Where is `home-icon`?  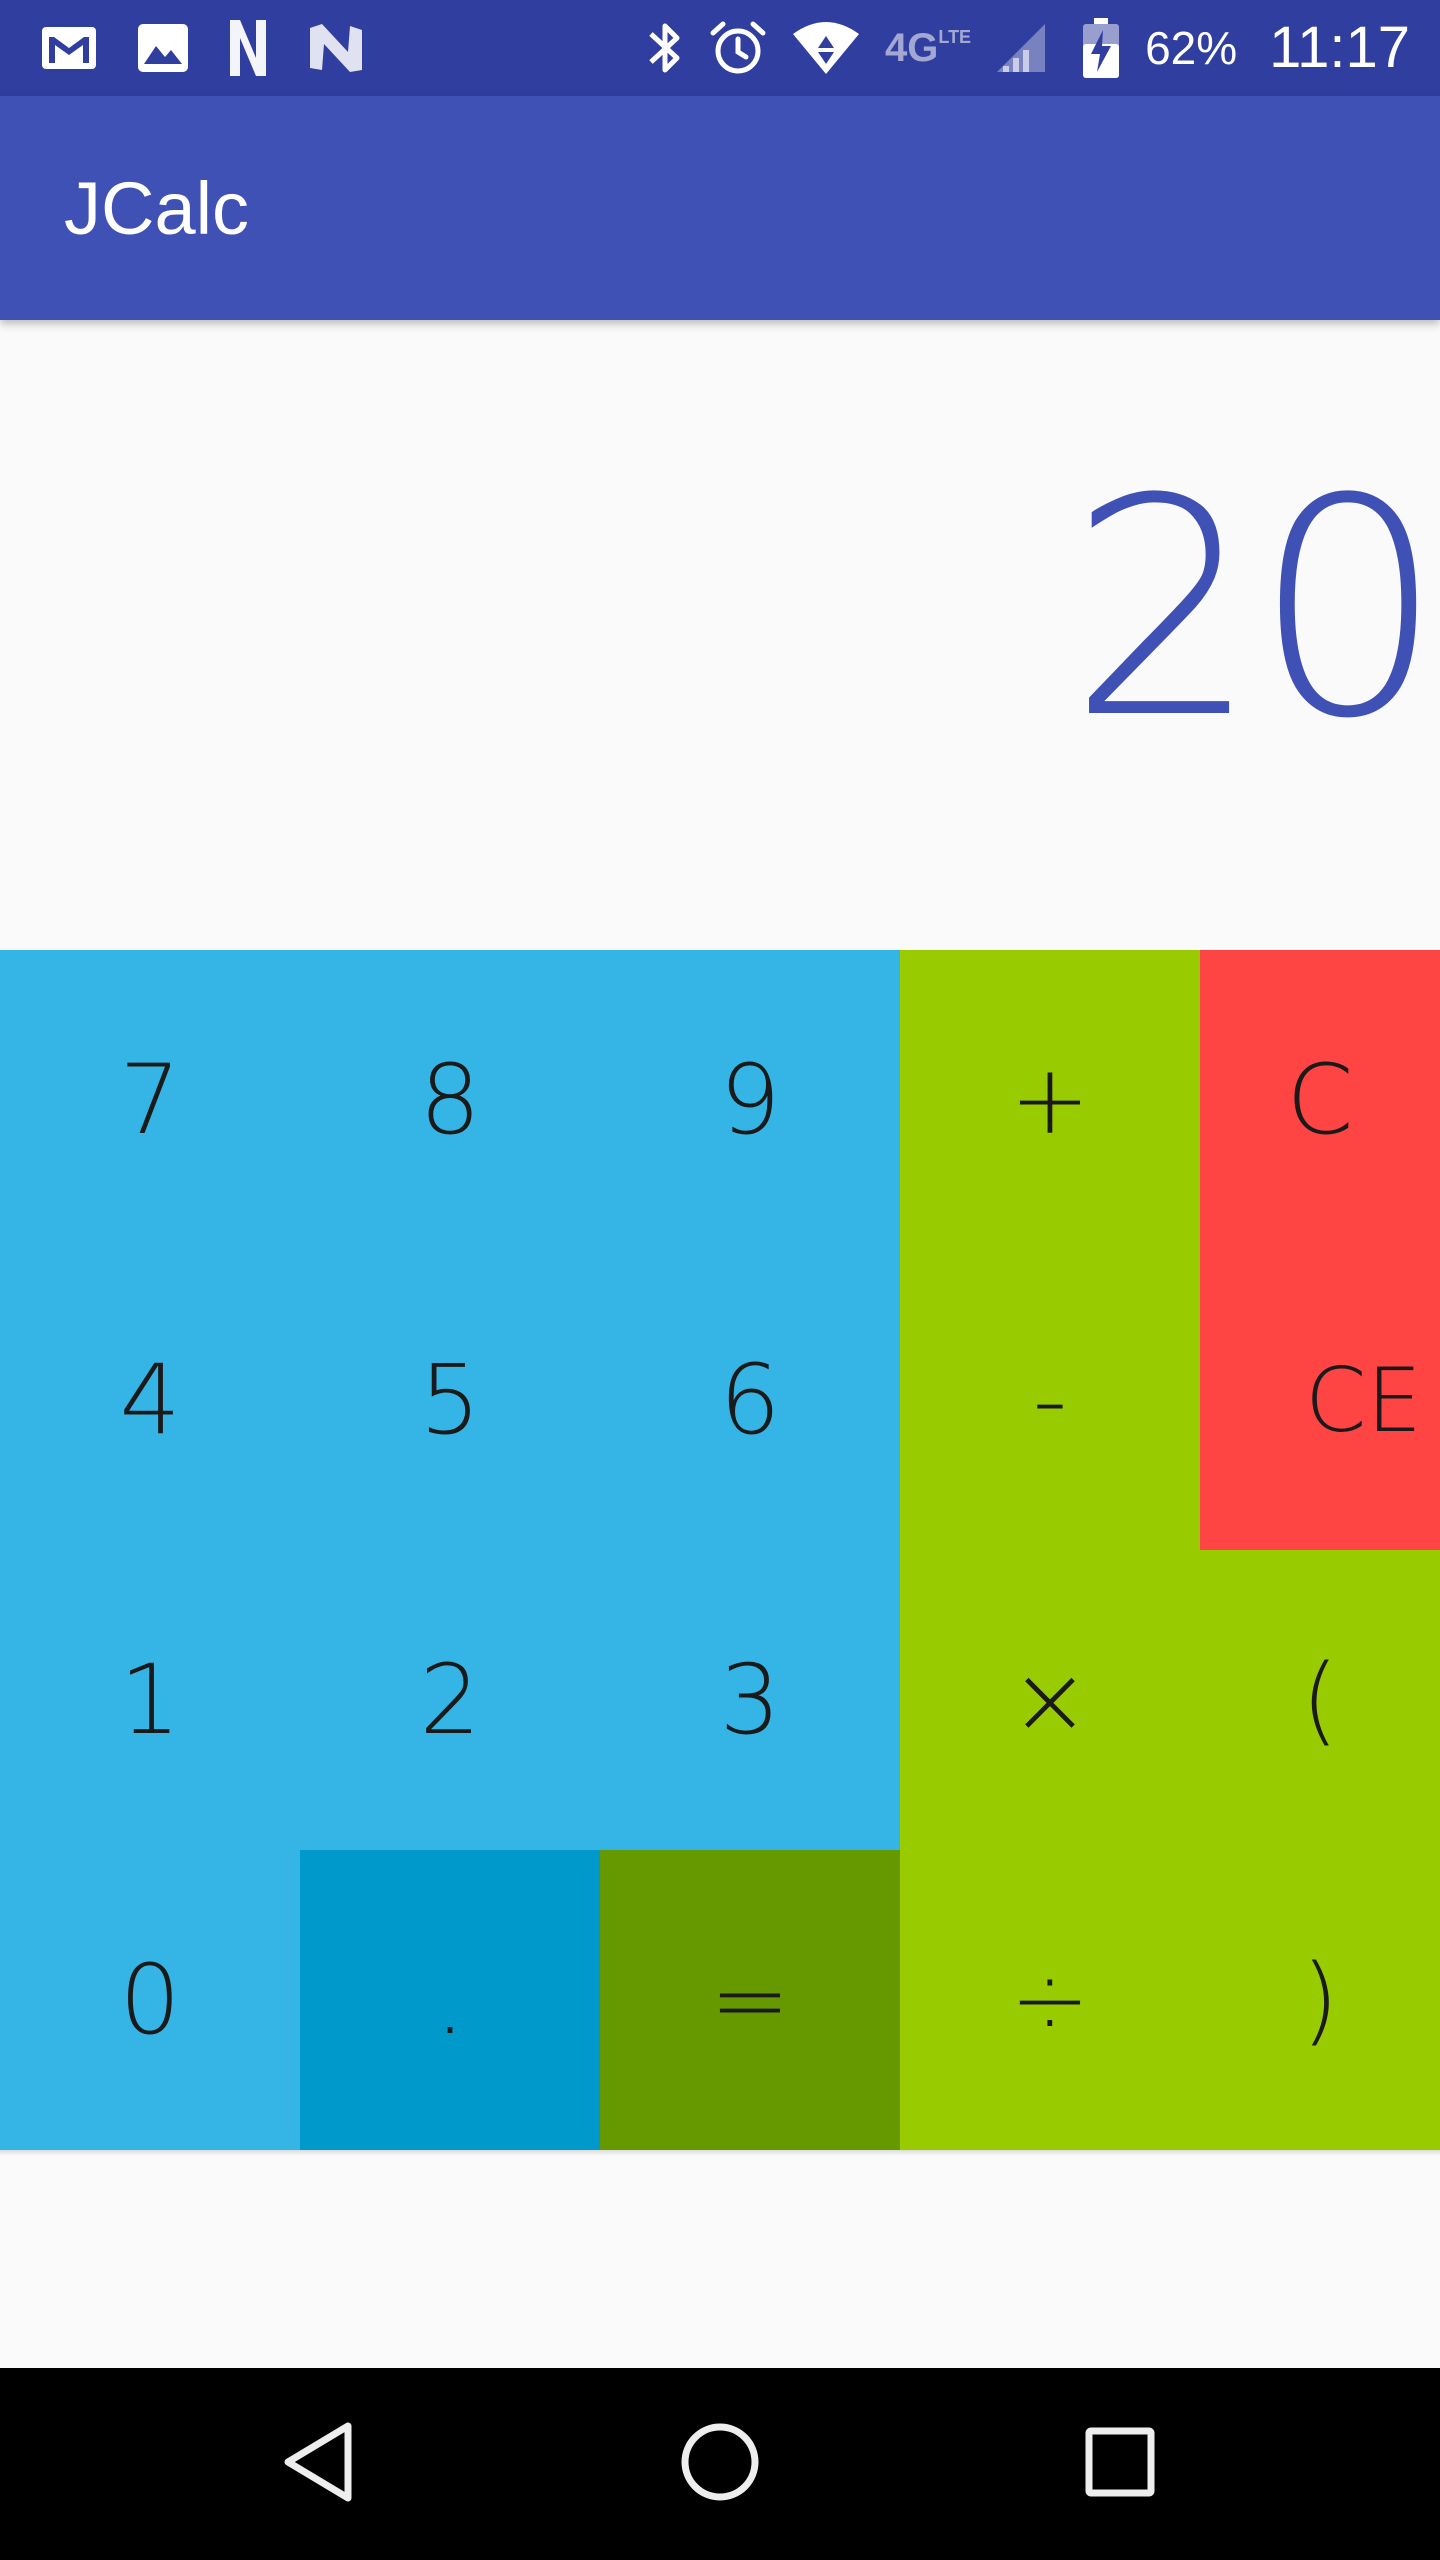
home-icon is located at coordinates (720, 2464).